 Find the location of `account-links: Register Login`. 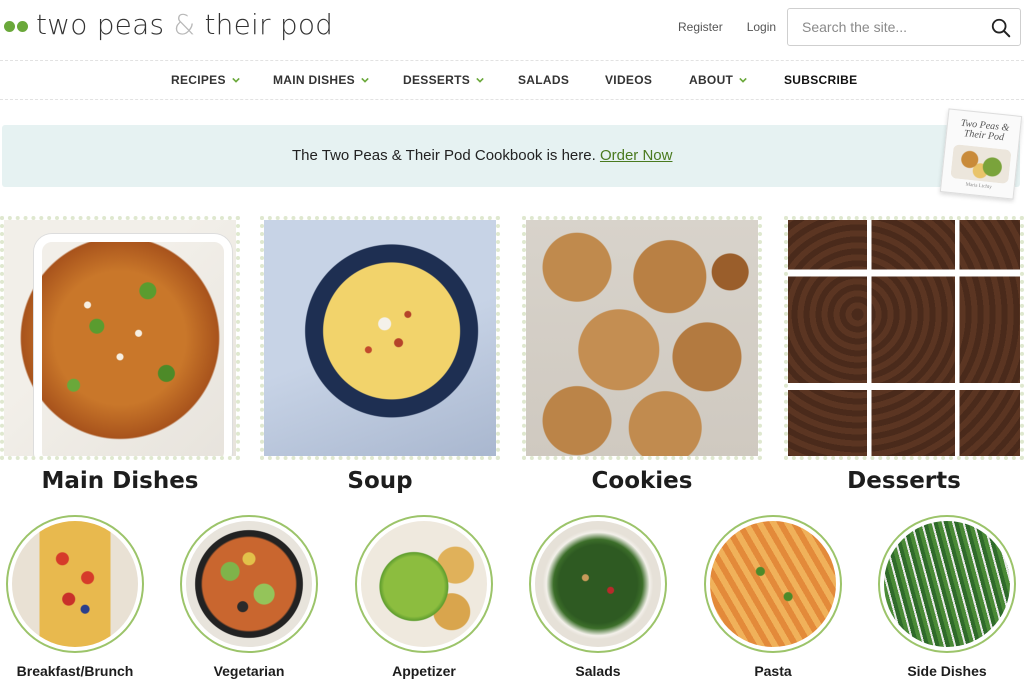

account-links: Register Login is located at coordinates (727, 27).